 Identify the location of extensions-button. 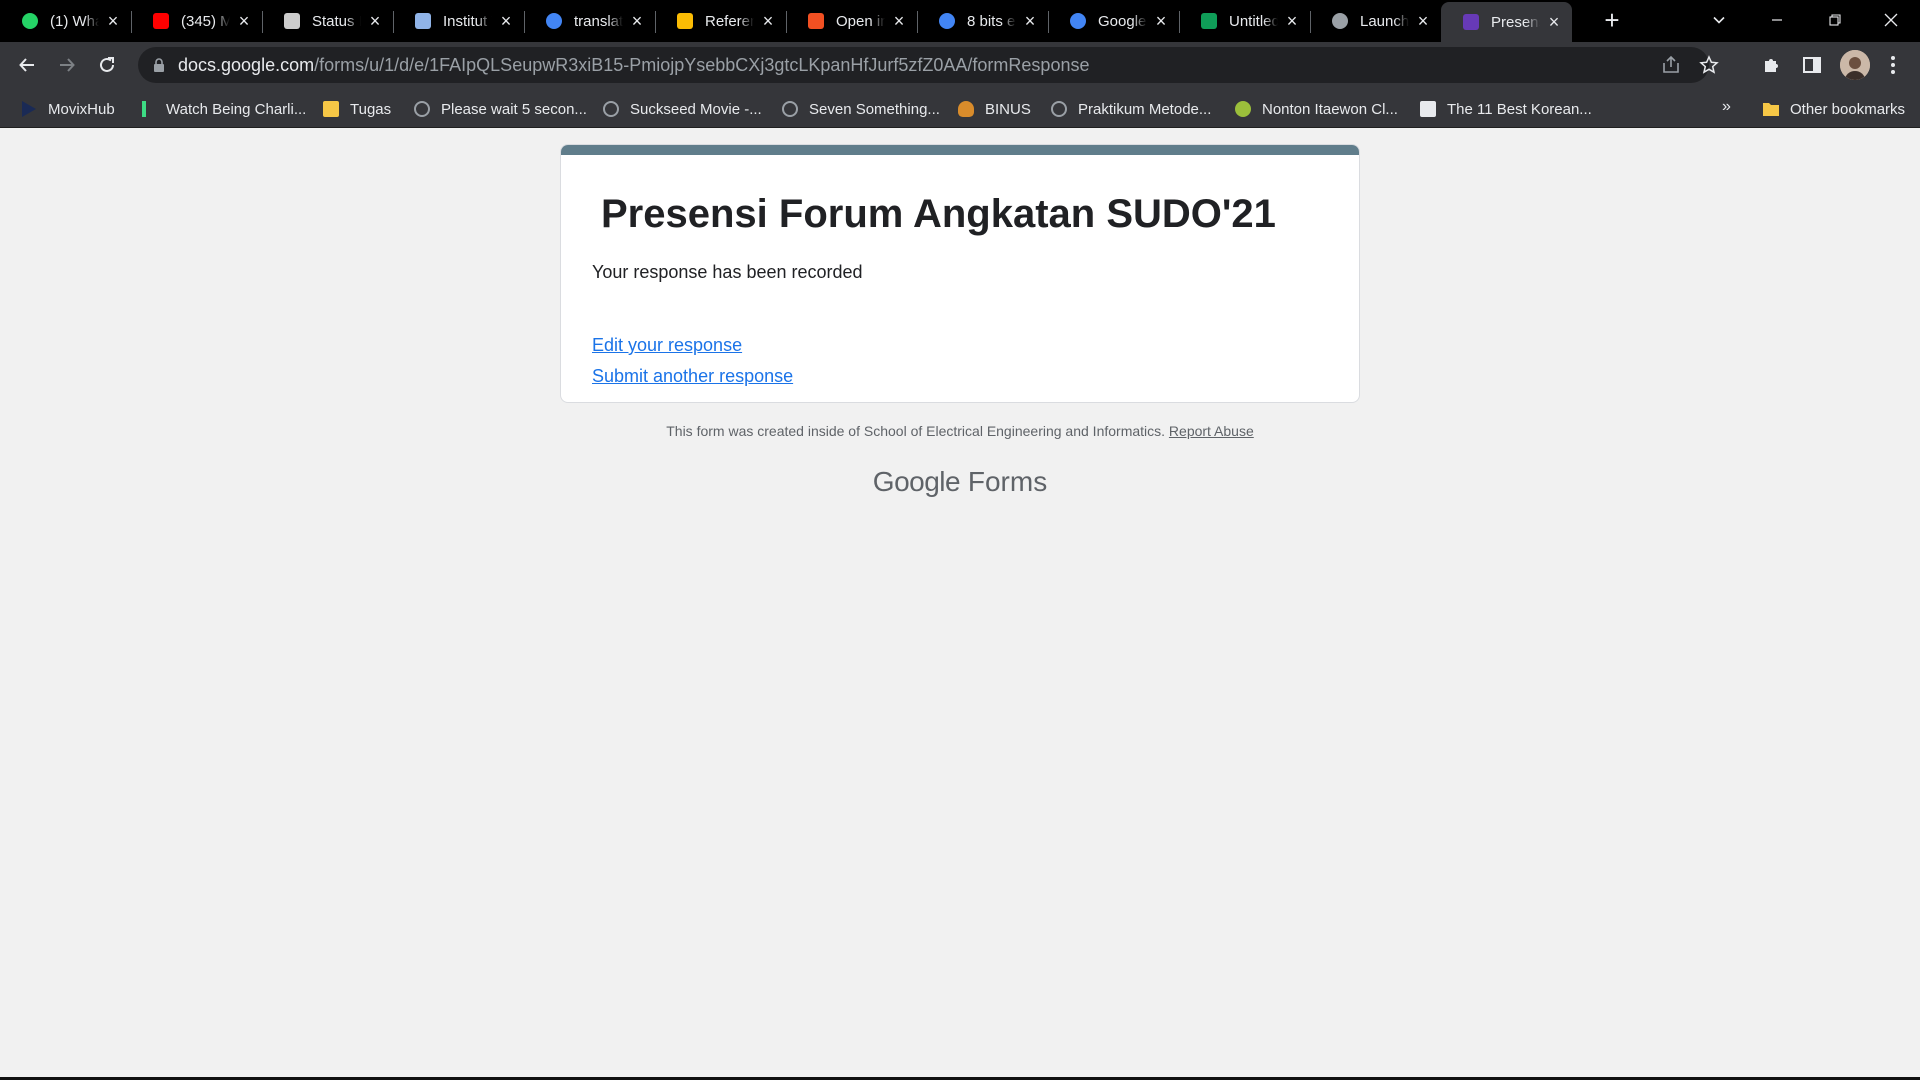
(1772, 65).